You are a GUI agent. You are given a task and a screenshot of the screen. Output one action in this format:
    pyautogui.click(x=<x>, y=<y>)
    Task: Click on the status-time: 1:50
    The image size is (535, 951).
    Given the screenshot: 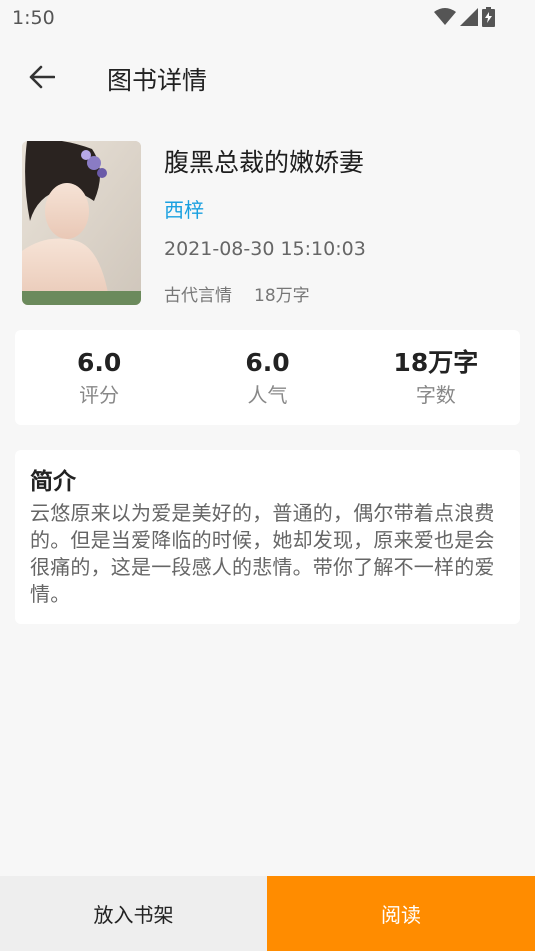 What is the action you would take?
    pyautogui.click(x=33, y=18)
    